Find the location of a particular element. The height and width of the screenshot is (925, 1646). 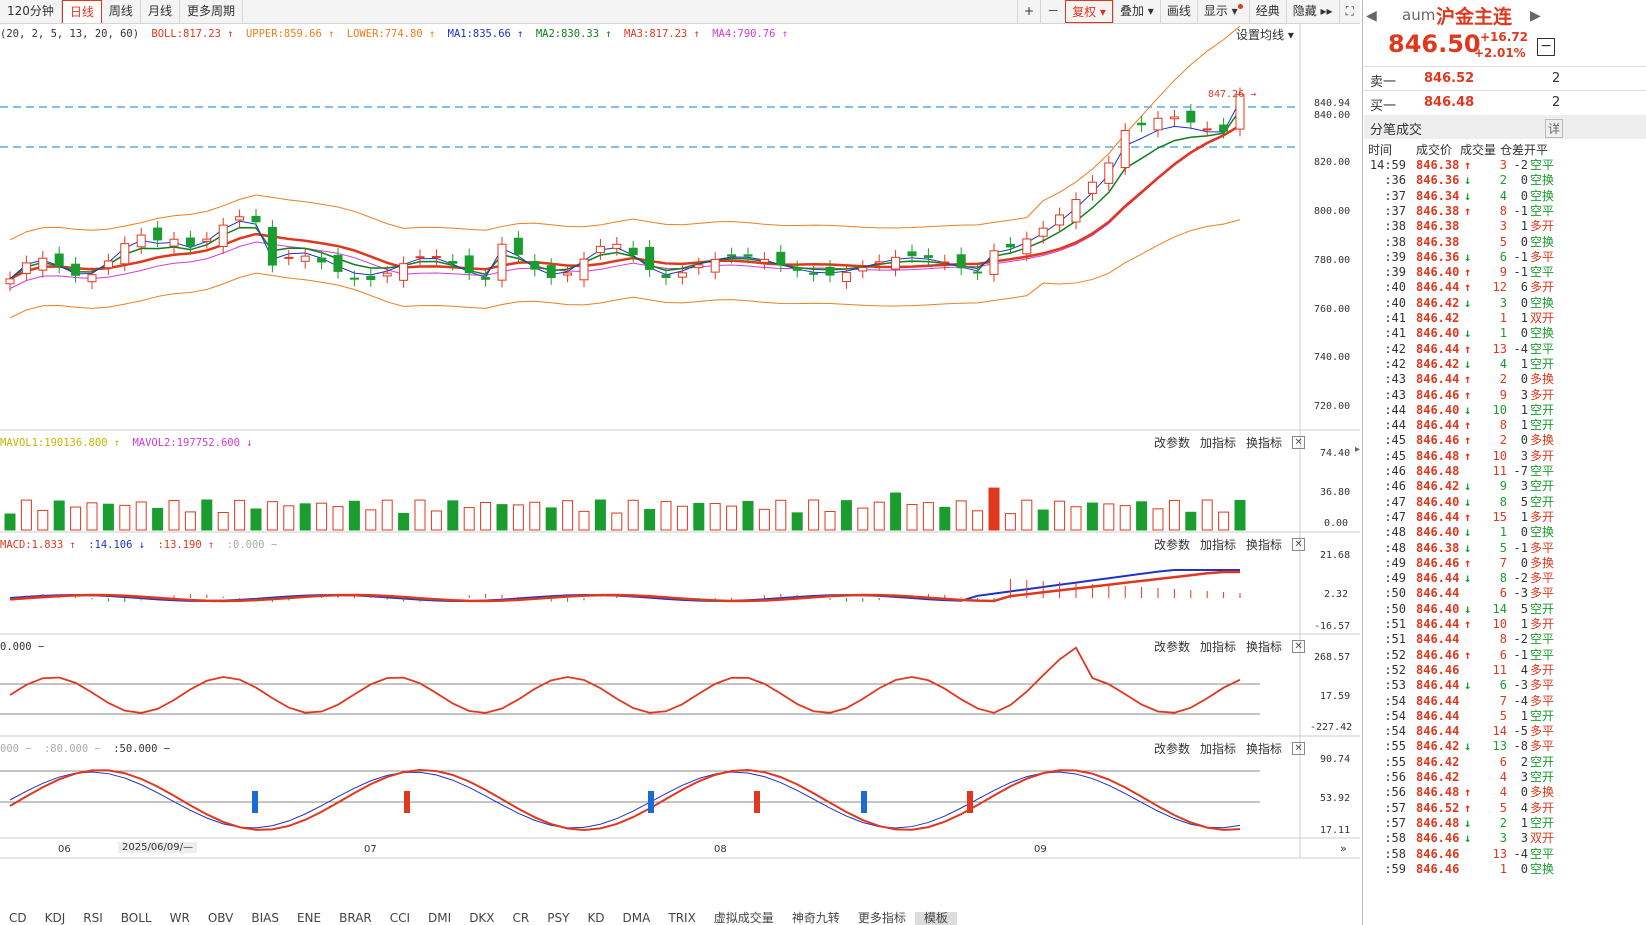

indicator-tab: BIAS is located at coordinates (265, 918).